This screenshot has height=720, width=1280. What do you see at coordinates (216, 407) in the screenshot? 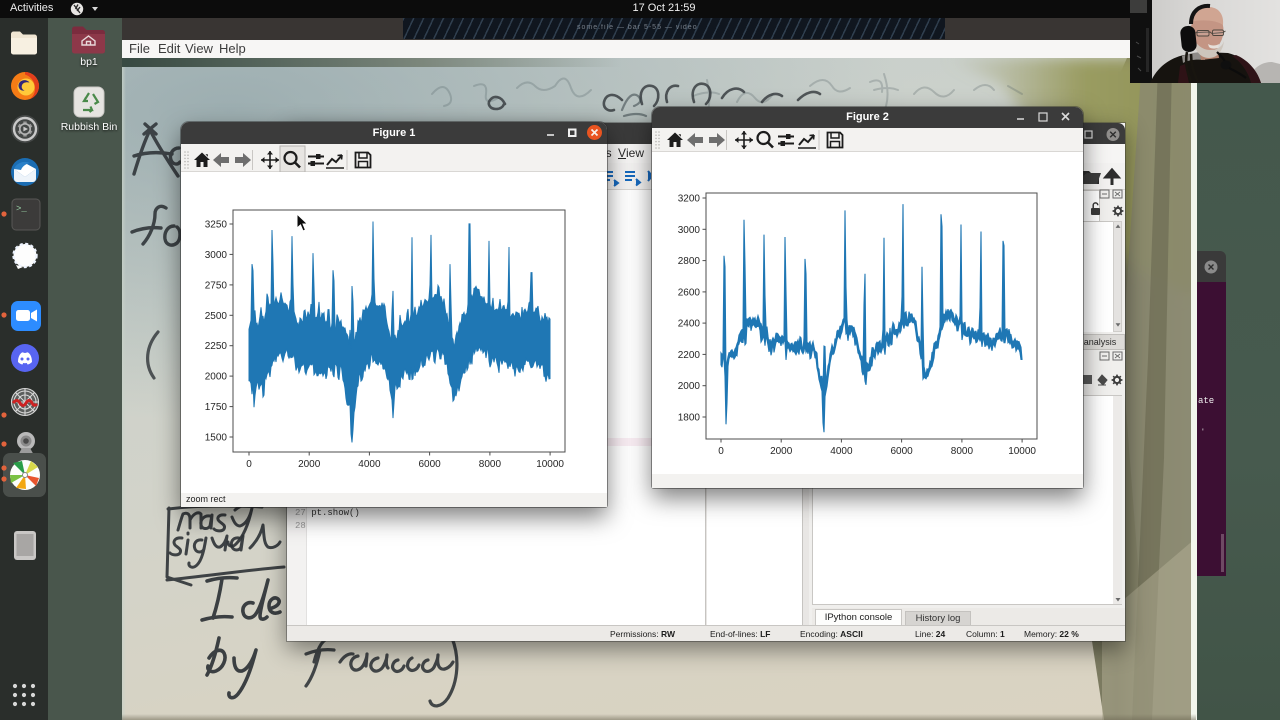
I see `svg-text: 1750` at bounding box center [216, 407].